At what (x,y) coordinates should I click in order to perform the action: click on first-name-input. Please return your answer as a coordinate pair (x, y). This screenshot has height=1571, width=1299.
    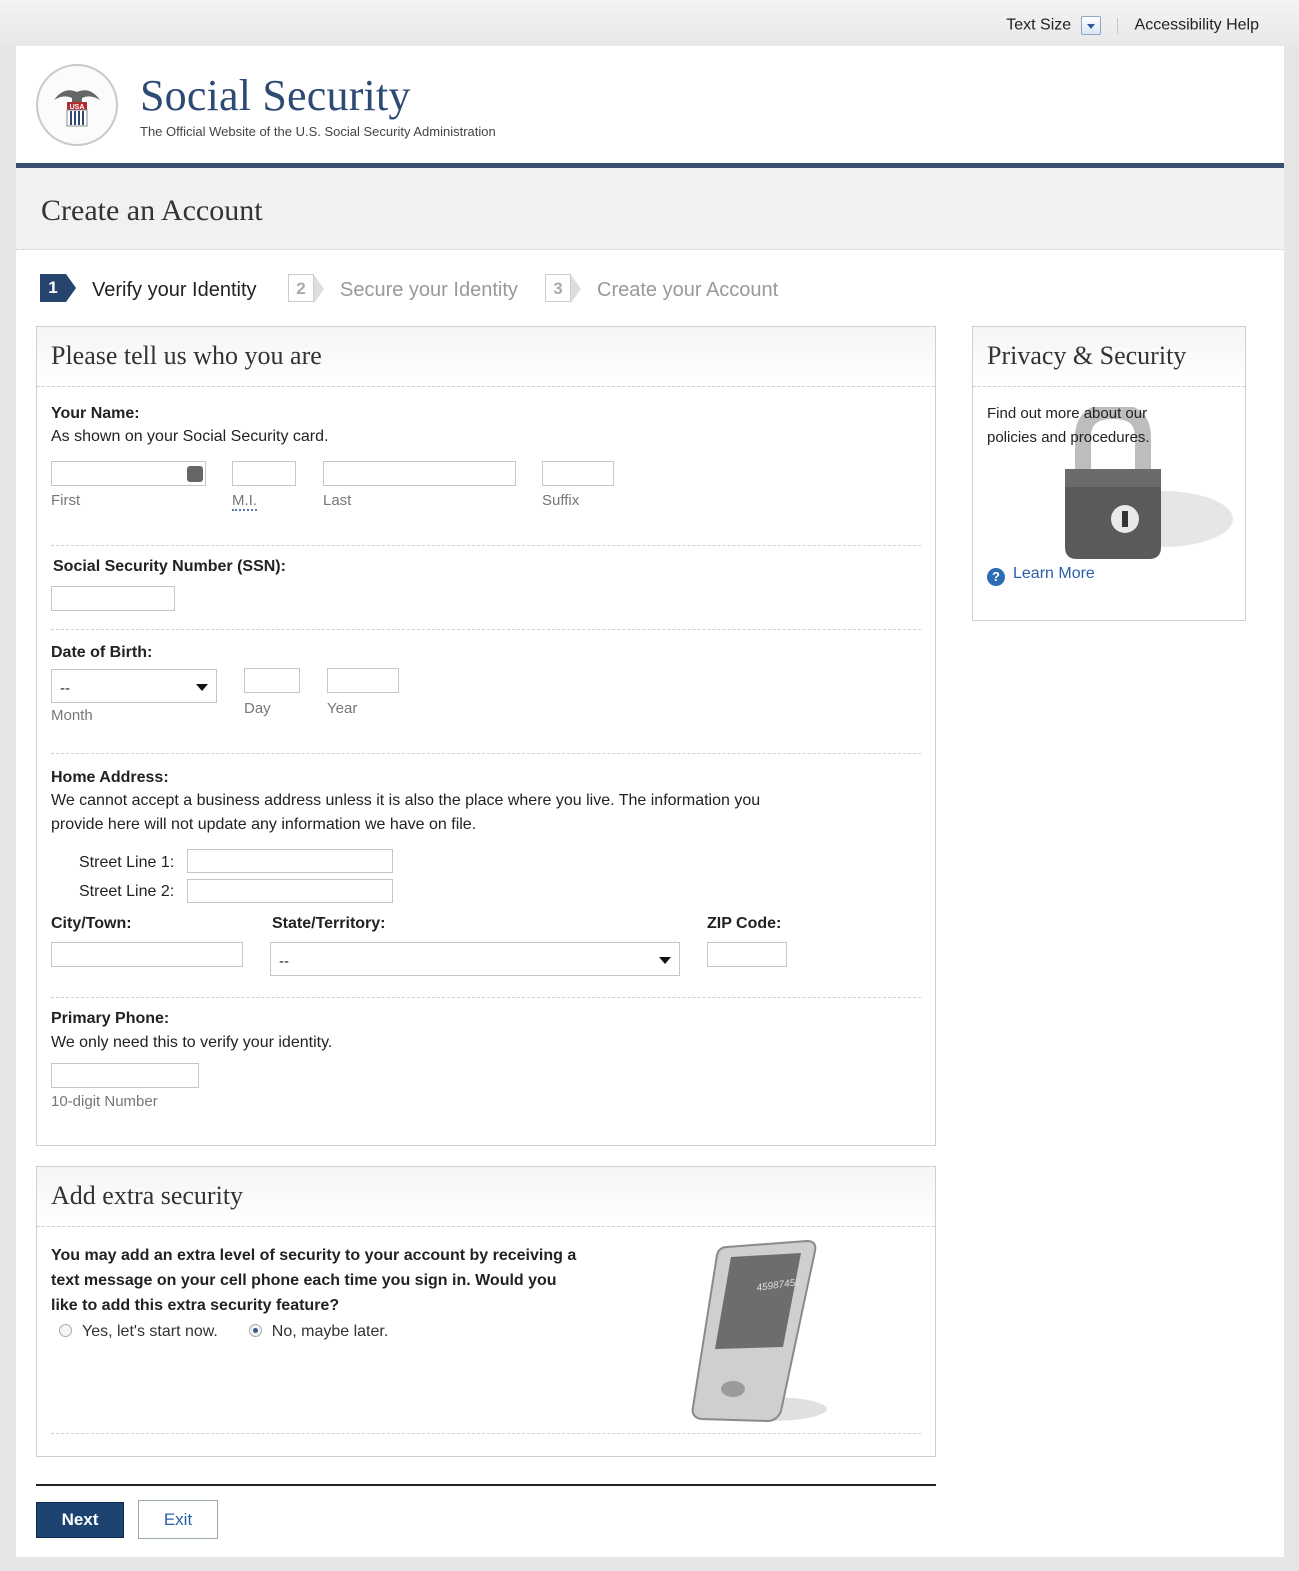
    Looking at the image, I should click on (128, 473).